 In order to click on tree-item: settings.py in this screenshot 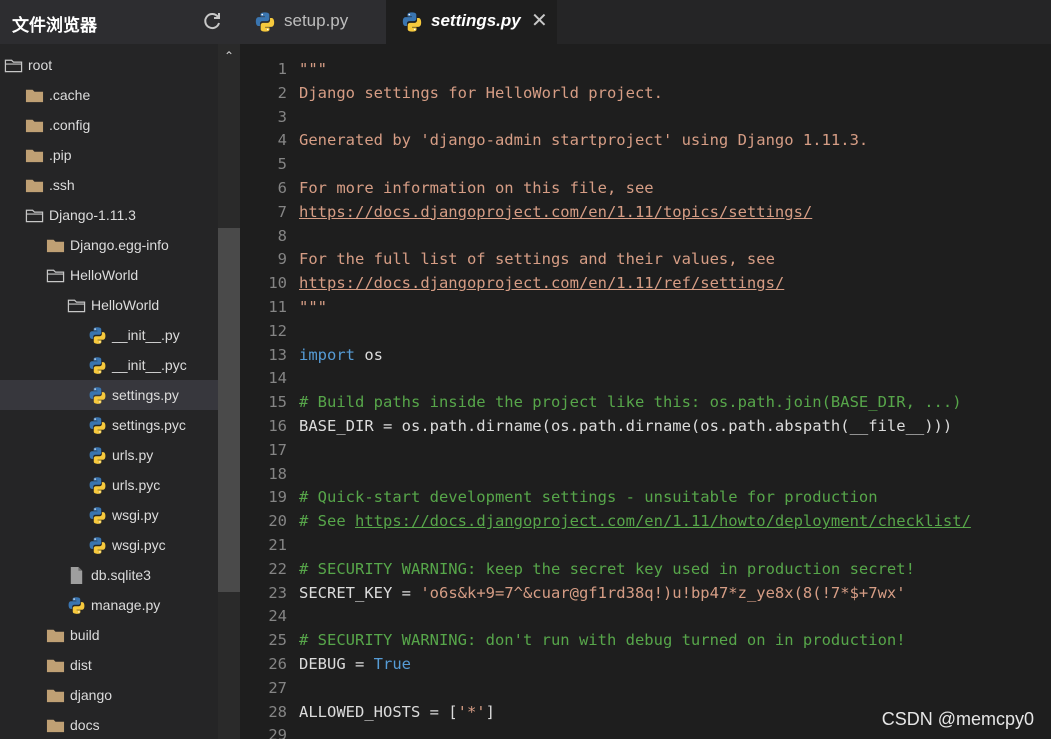, I will do `click(109, 395)`.